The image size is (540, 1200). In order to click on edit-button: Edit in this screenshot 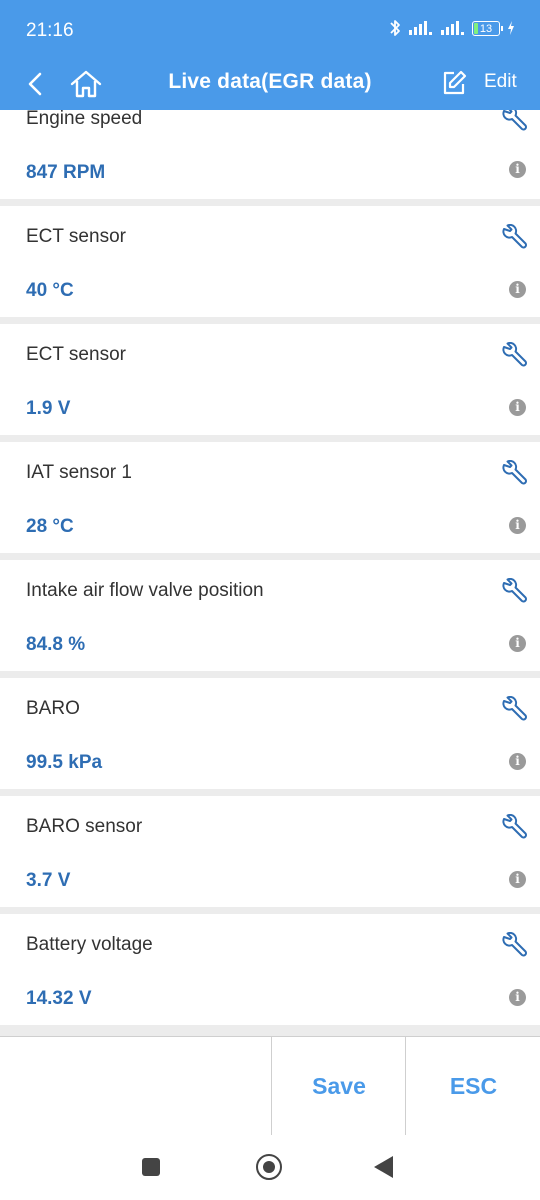, I will do `click(500, 82)`.